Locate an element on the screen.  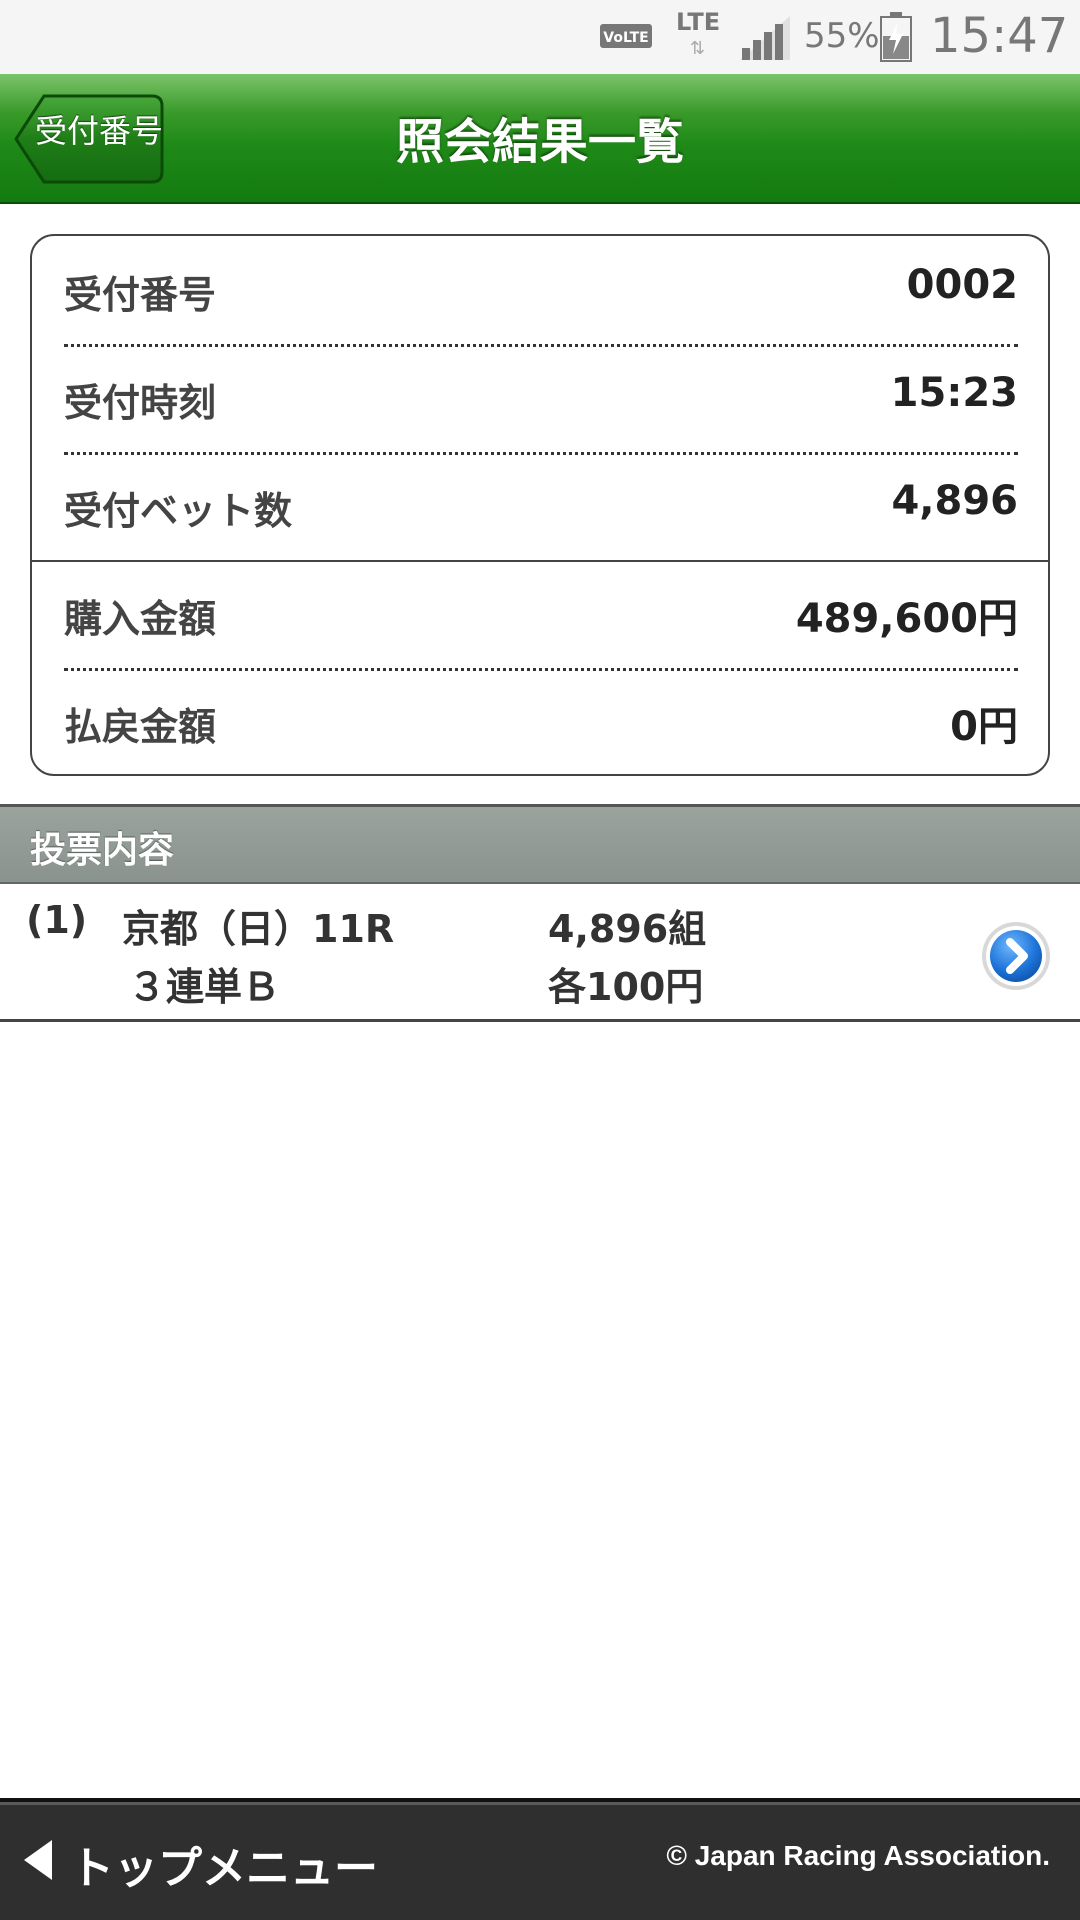
footer-highlight is located at coordinates (540, 1803).